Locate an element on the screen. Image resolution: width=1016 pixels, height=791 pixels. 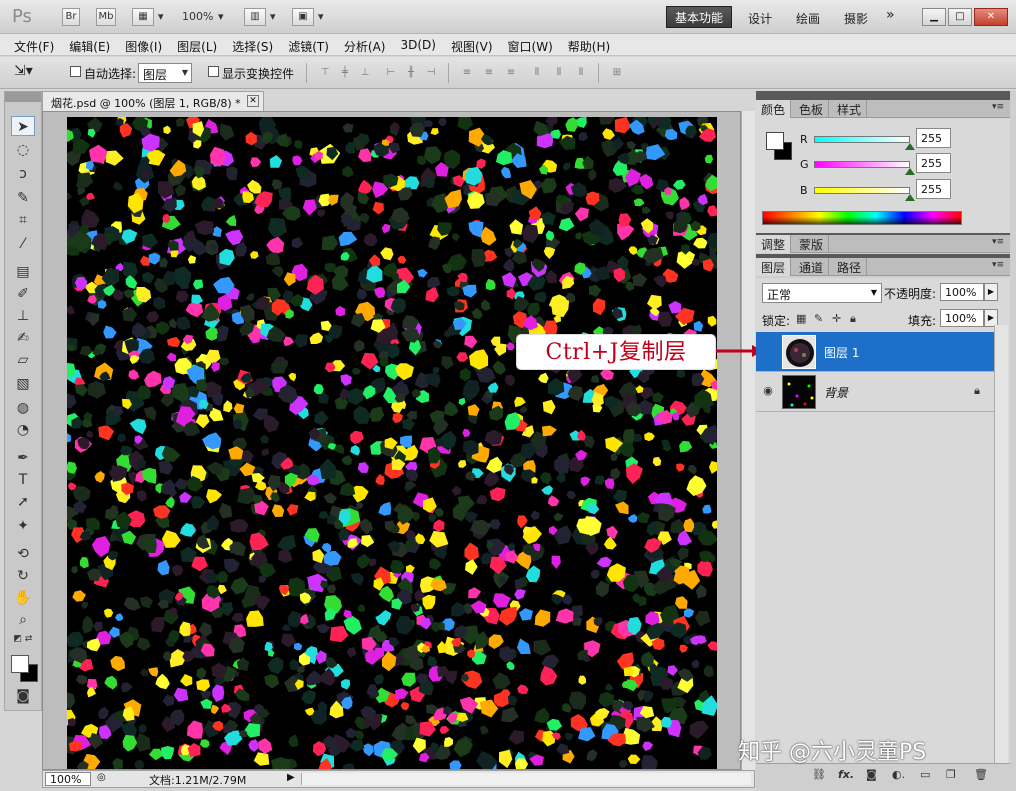
new-layer-icon: ❐ is located at coordinates (951, 774).